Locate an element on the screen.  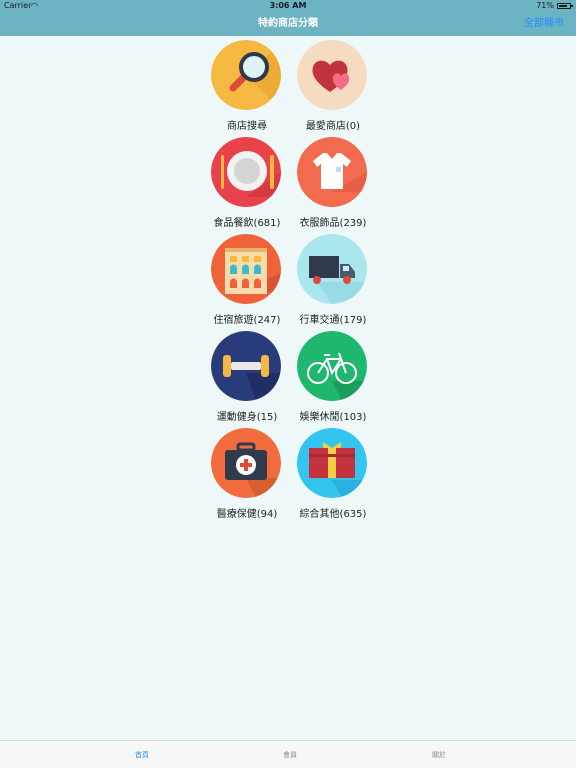
tab-bar: 首頁 會員 關於 is located at coordinates (288, 754).